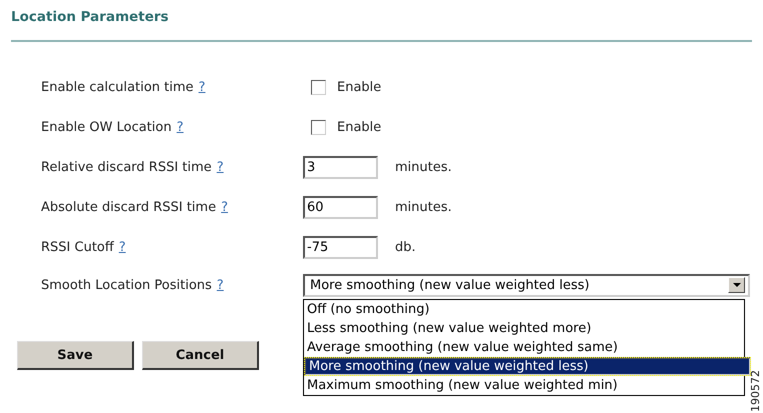 The image size is (763, 413). What do you see at coordinates (524, 328) in the screenshot?
I see `dropdown-option: Less smoothing (new value weighted more)` at bounding box center [524, 328].